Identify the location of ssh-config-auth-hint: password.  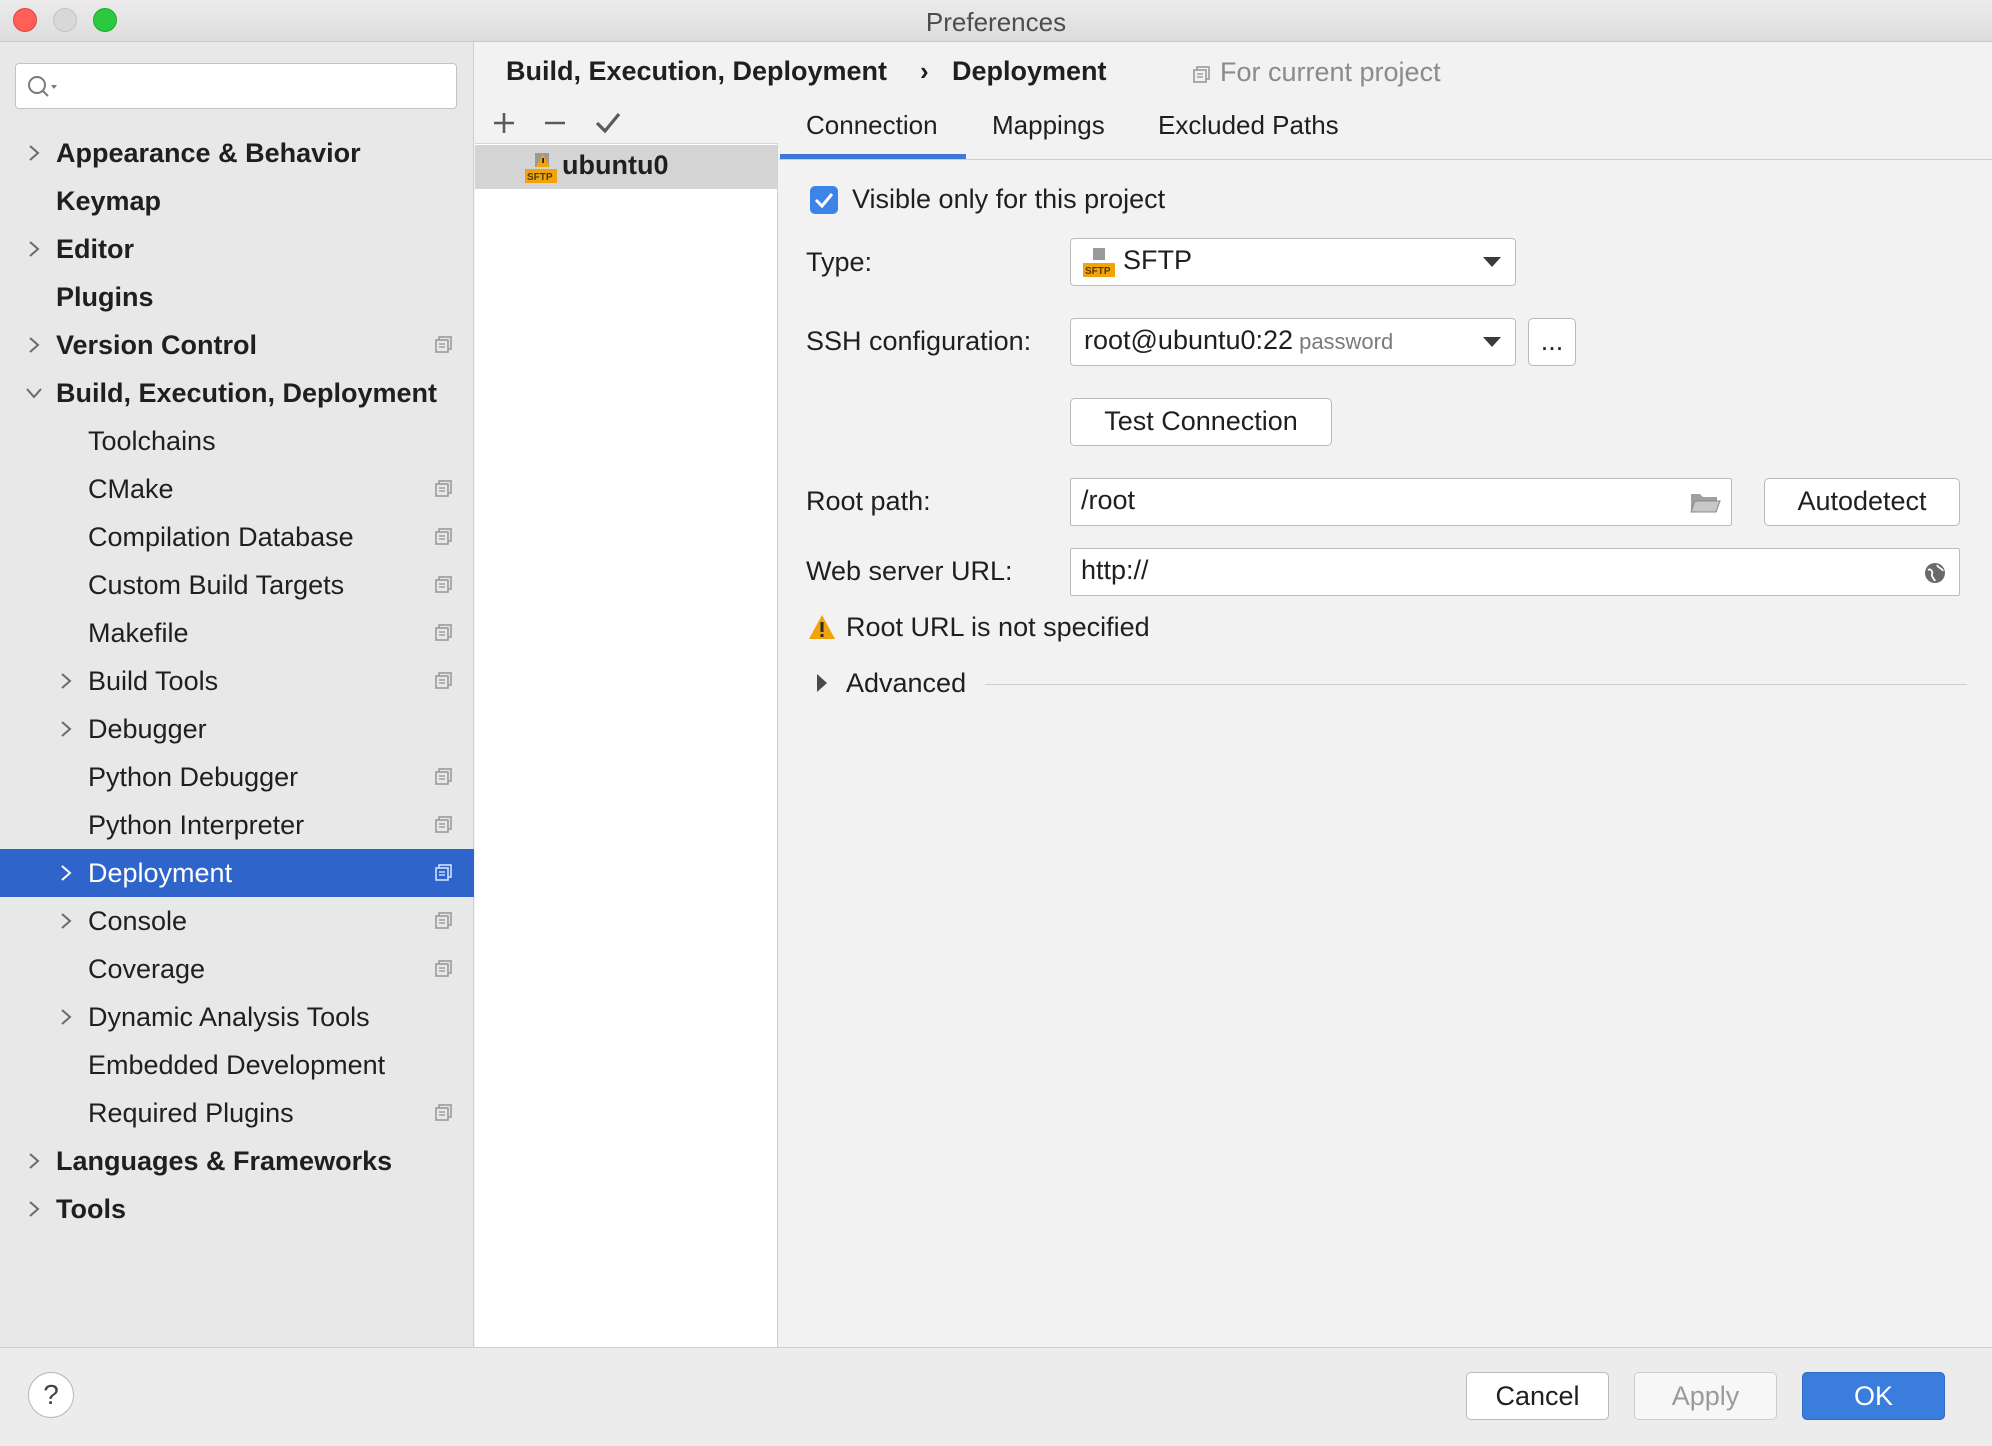
(1346, 341).